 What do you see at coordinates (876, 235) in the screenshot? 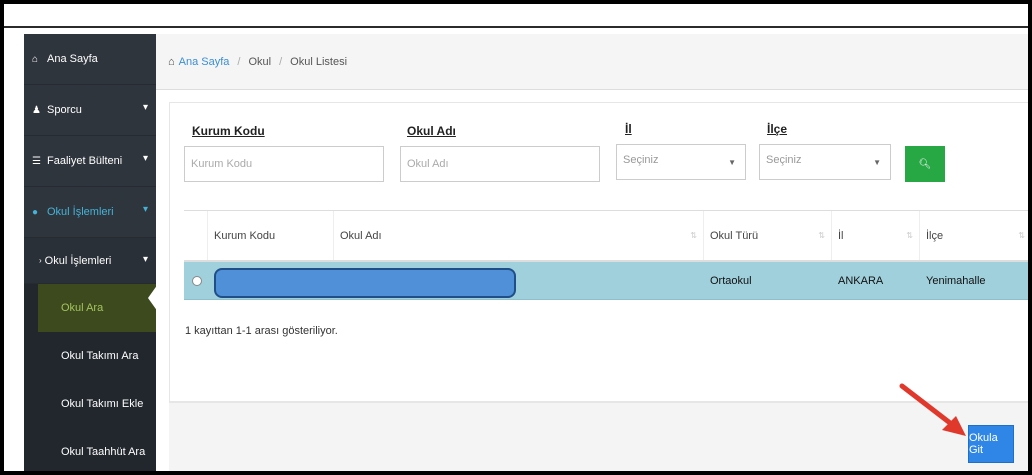
I see `column-header-il: İl ⇅` at bounding box center [876, 235].